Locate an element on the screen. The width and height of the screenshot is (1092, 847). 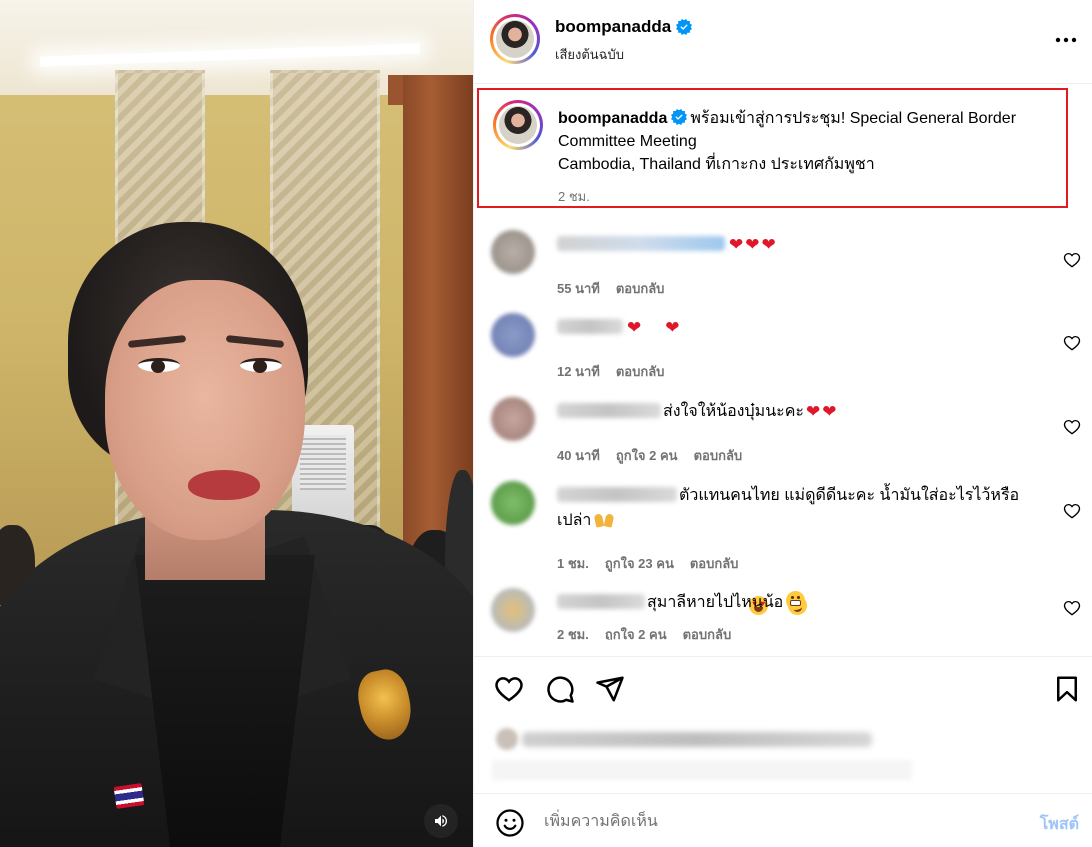
comment-body: สุมาลีหายไปไหนน้อ is located at coordinates (715, 602).